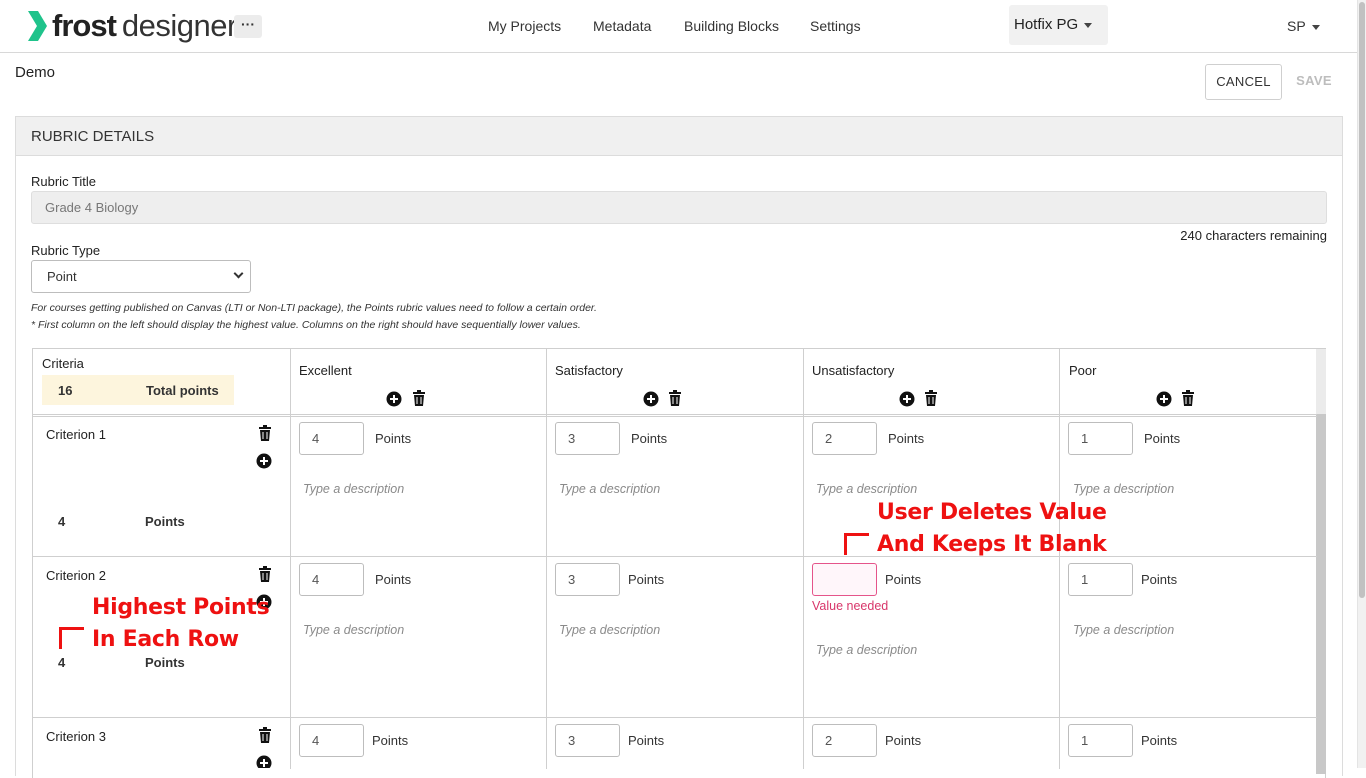  Describe the element at coordinates (679, 207) in the screenshot. I see `rubric-title-input: Grade 4 Biology` at that location.